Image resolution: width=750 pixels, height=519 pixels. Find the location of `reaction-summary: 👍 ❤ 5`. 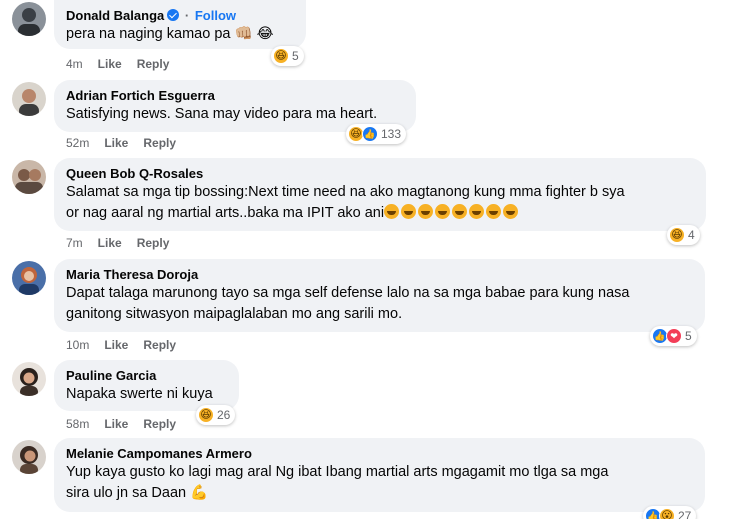

reaction-summary: 👍 ❤ 5 is located at coordinates (673, 336).